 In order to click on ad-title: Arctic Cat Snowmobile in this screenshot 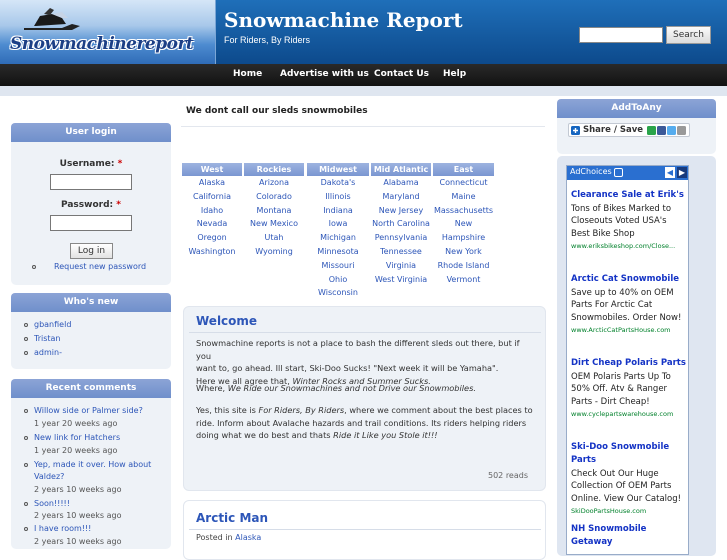, I will do `click(625, 279)`.